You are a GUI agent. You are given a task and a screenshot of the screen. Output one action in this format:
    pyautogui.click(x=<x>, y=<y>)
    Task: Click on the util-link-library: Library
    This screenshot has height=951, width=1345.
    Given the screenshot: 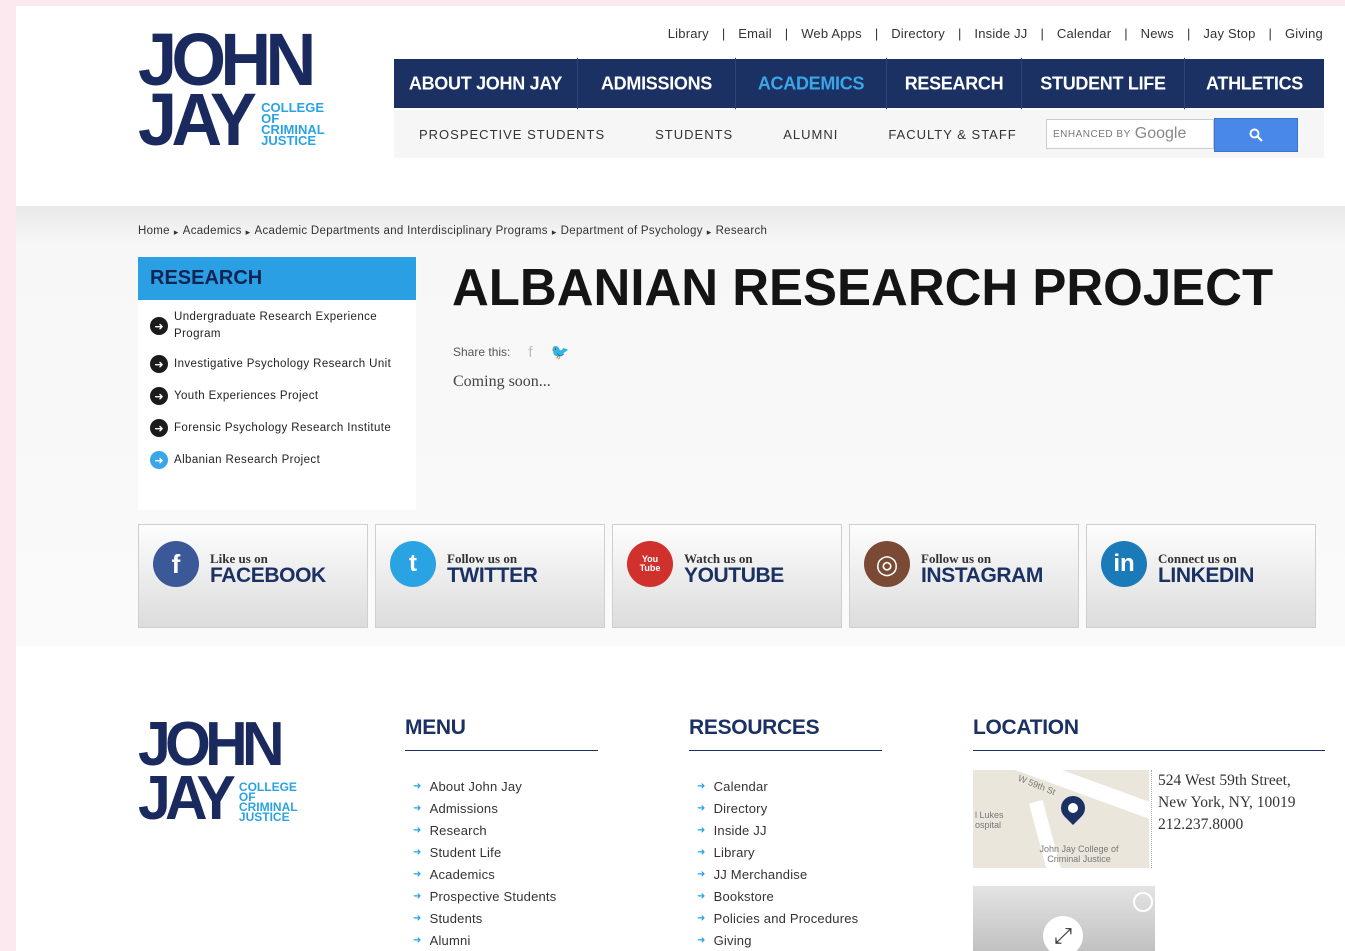 What is the action you would take?
    pyautogui.click(x=688, y=33)
    